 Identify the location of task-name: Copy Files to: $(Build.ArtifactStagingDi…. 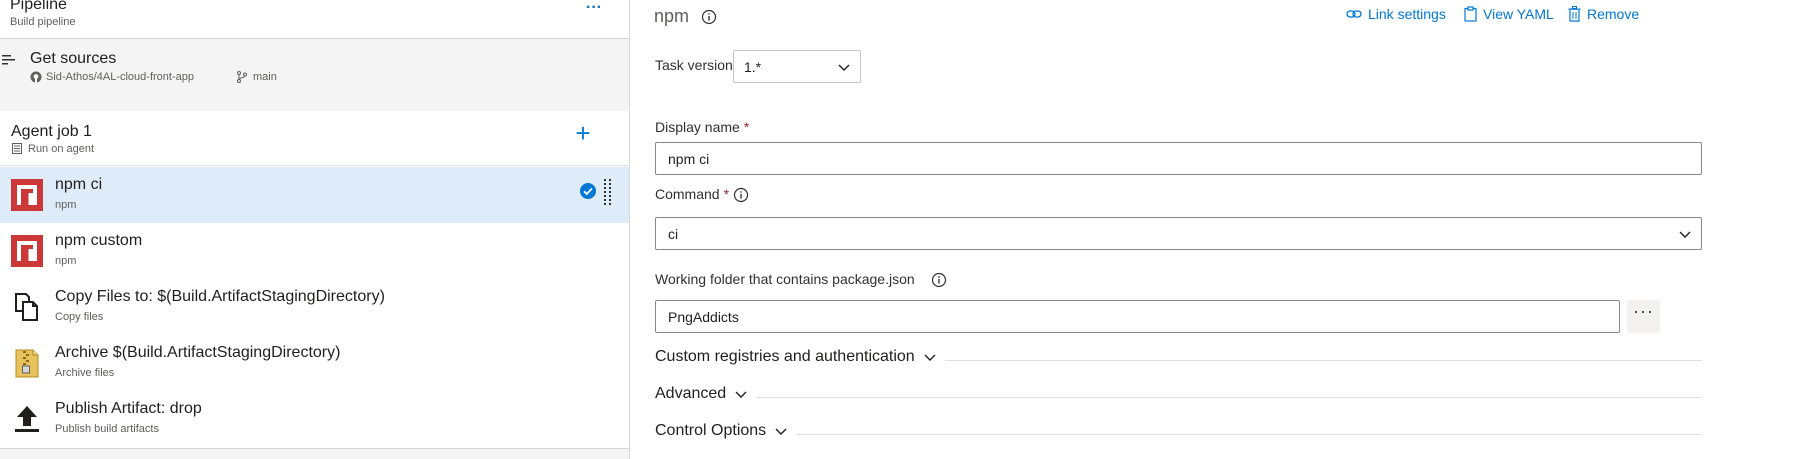
(220, 296).